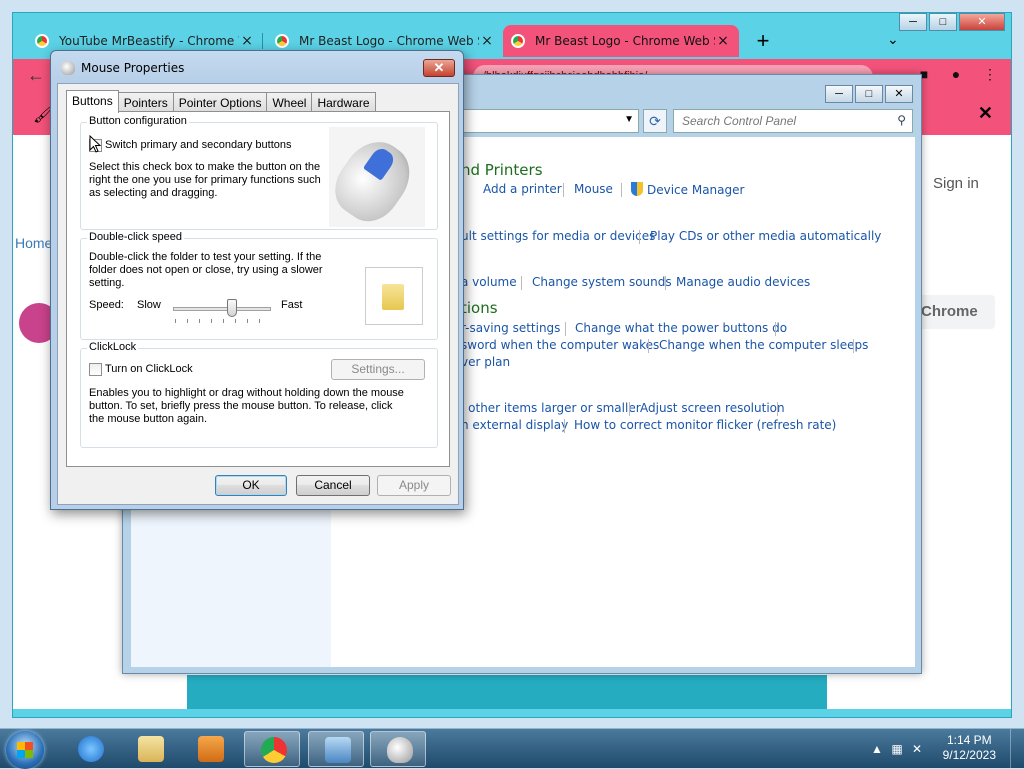 This screenshot has width=1024, height=769. Describe the element at coordinates (95, 144) in the screenshot. I see `arrow-cursor-icon` at that location.